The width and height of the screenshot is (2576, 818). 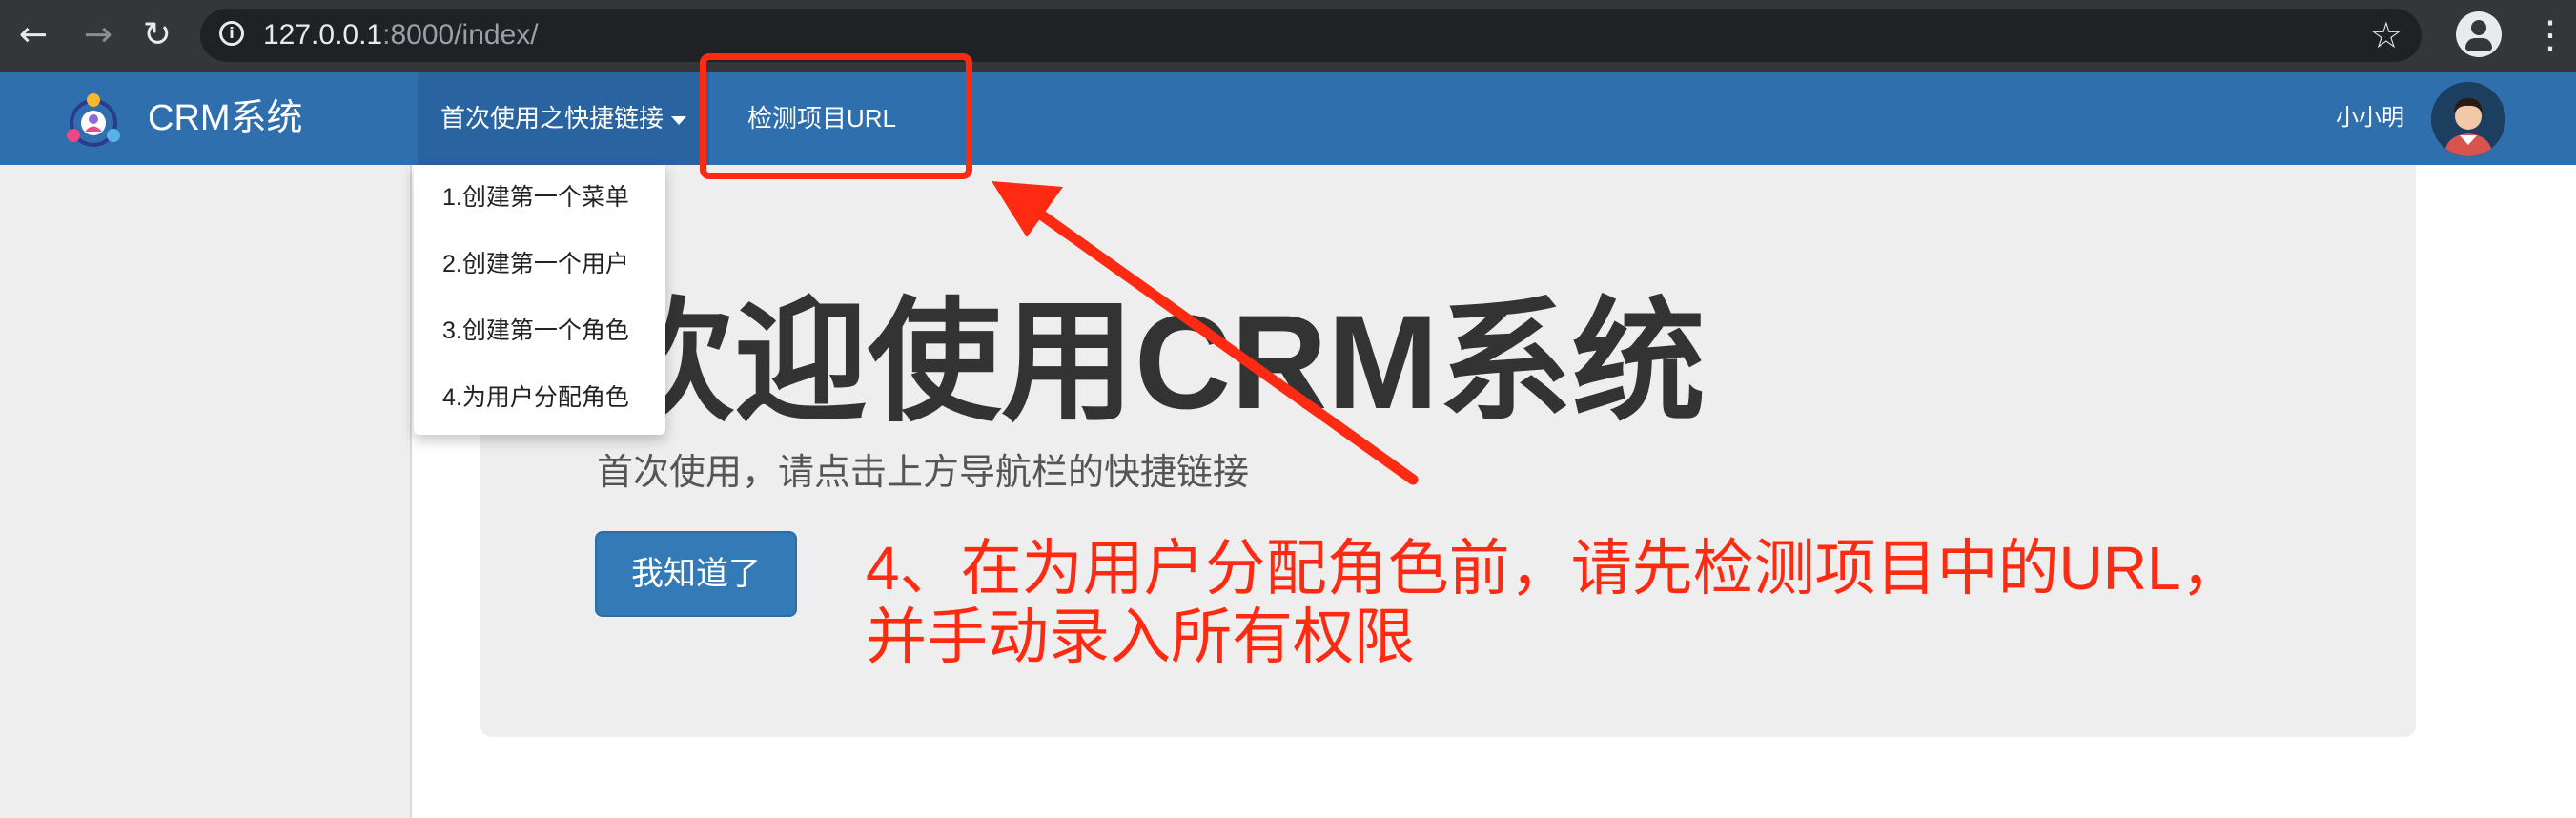 What do you see at coordinates (1205, 333) in the screenshot?
I see `annotation-arrow-icon` at bounding box center [1205, 333].